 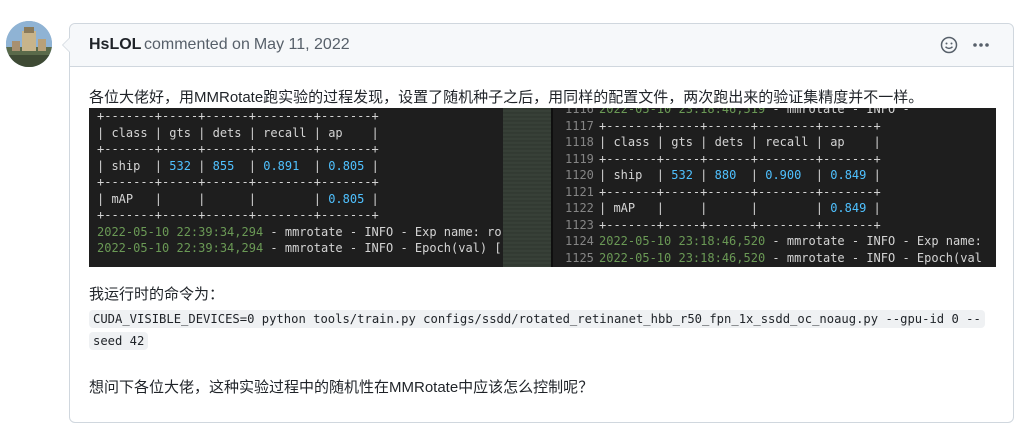 I want to click on line-number: 1122, so click(x=579, y=208).